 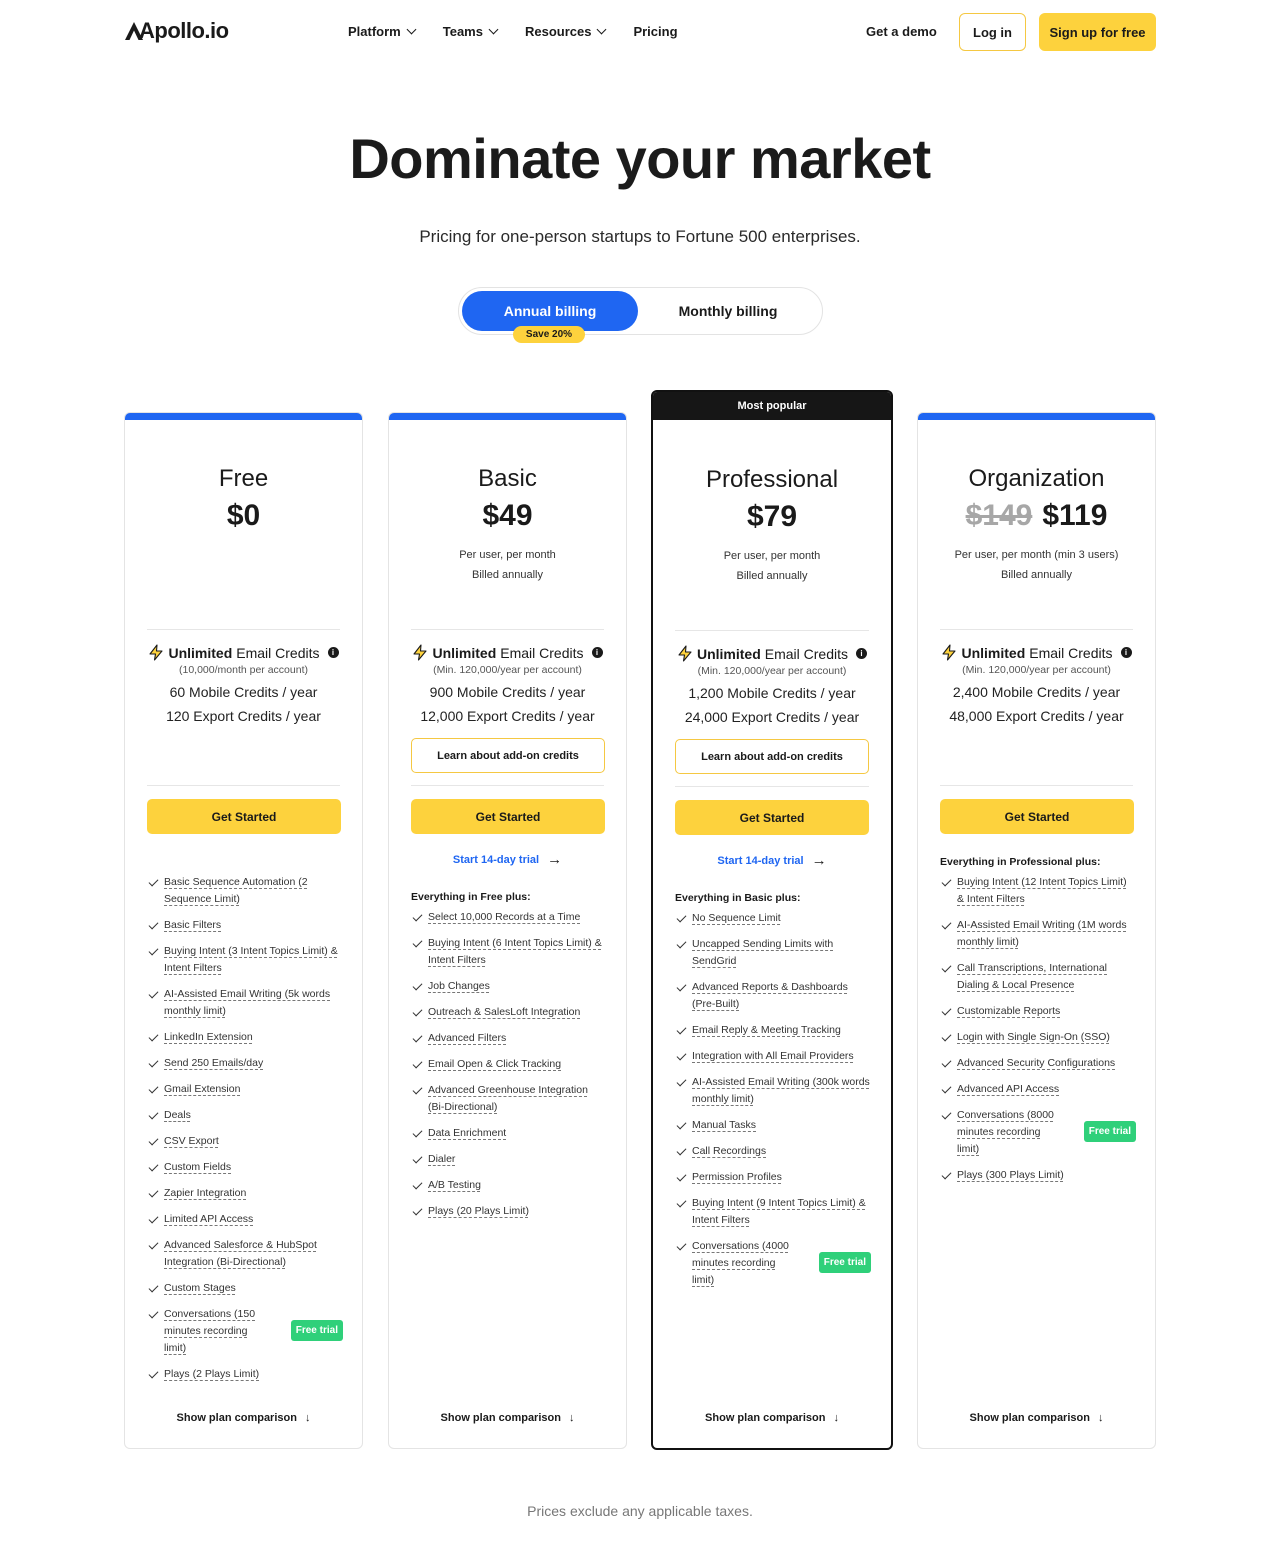 I want to click on feature-label: Data Enrichment, so click(x=517, y=1133).